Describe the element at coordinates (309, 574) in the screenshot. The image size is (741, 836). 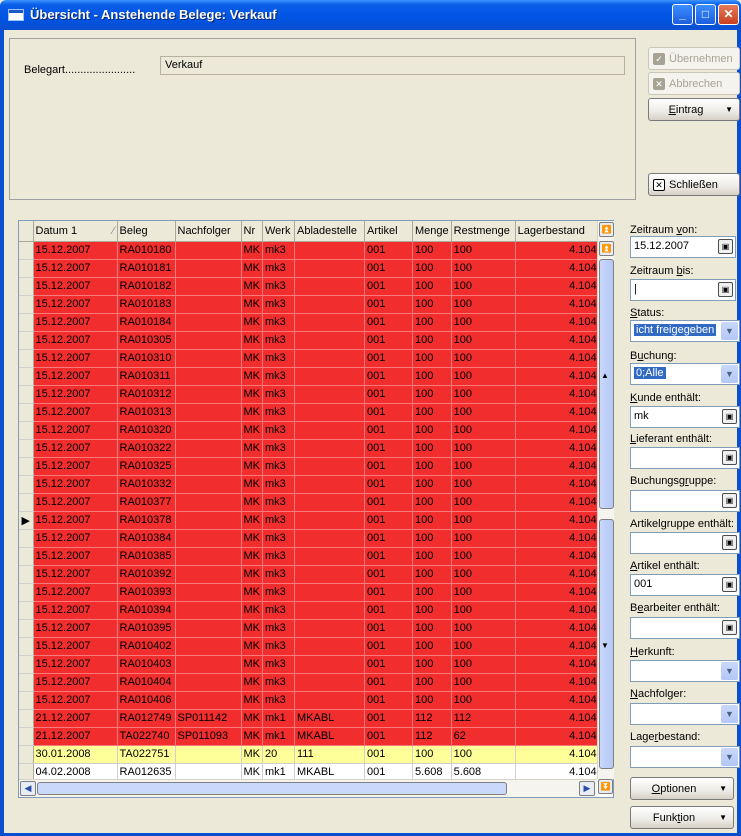
I see `table-row: 15.12.2007 RA010392 MK mk3 001 100 100 4.104` at that location.